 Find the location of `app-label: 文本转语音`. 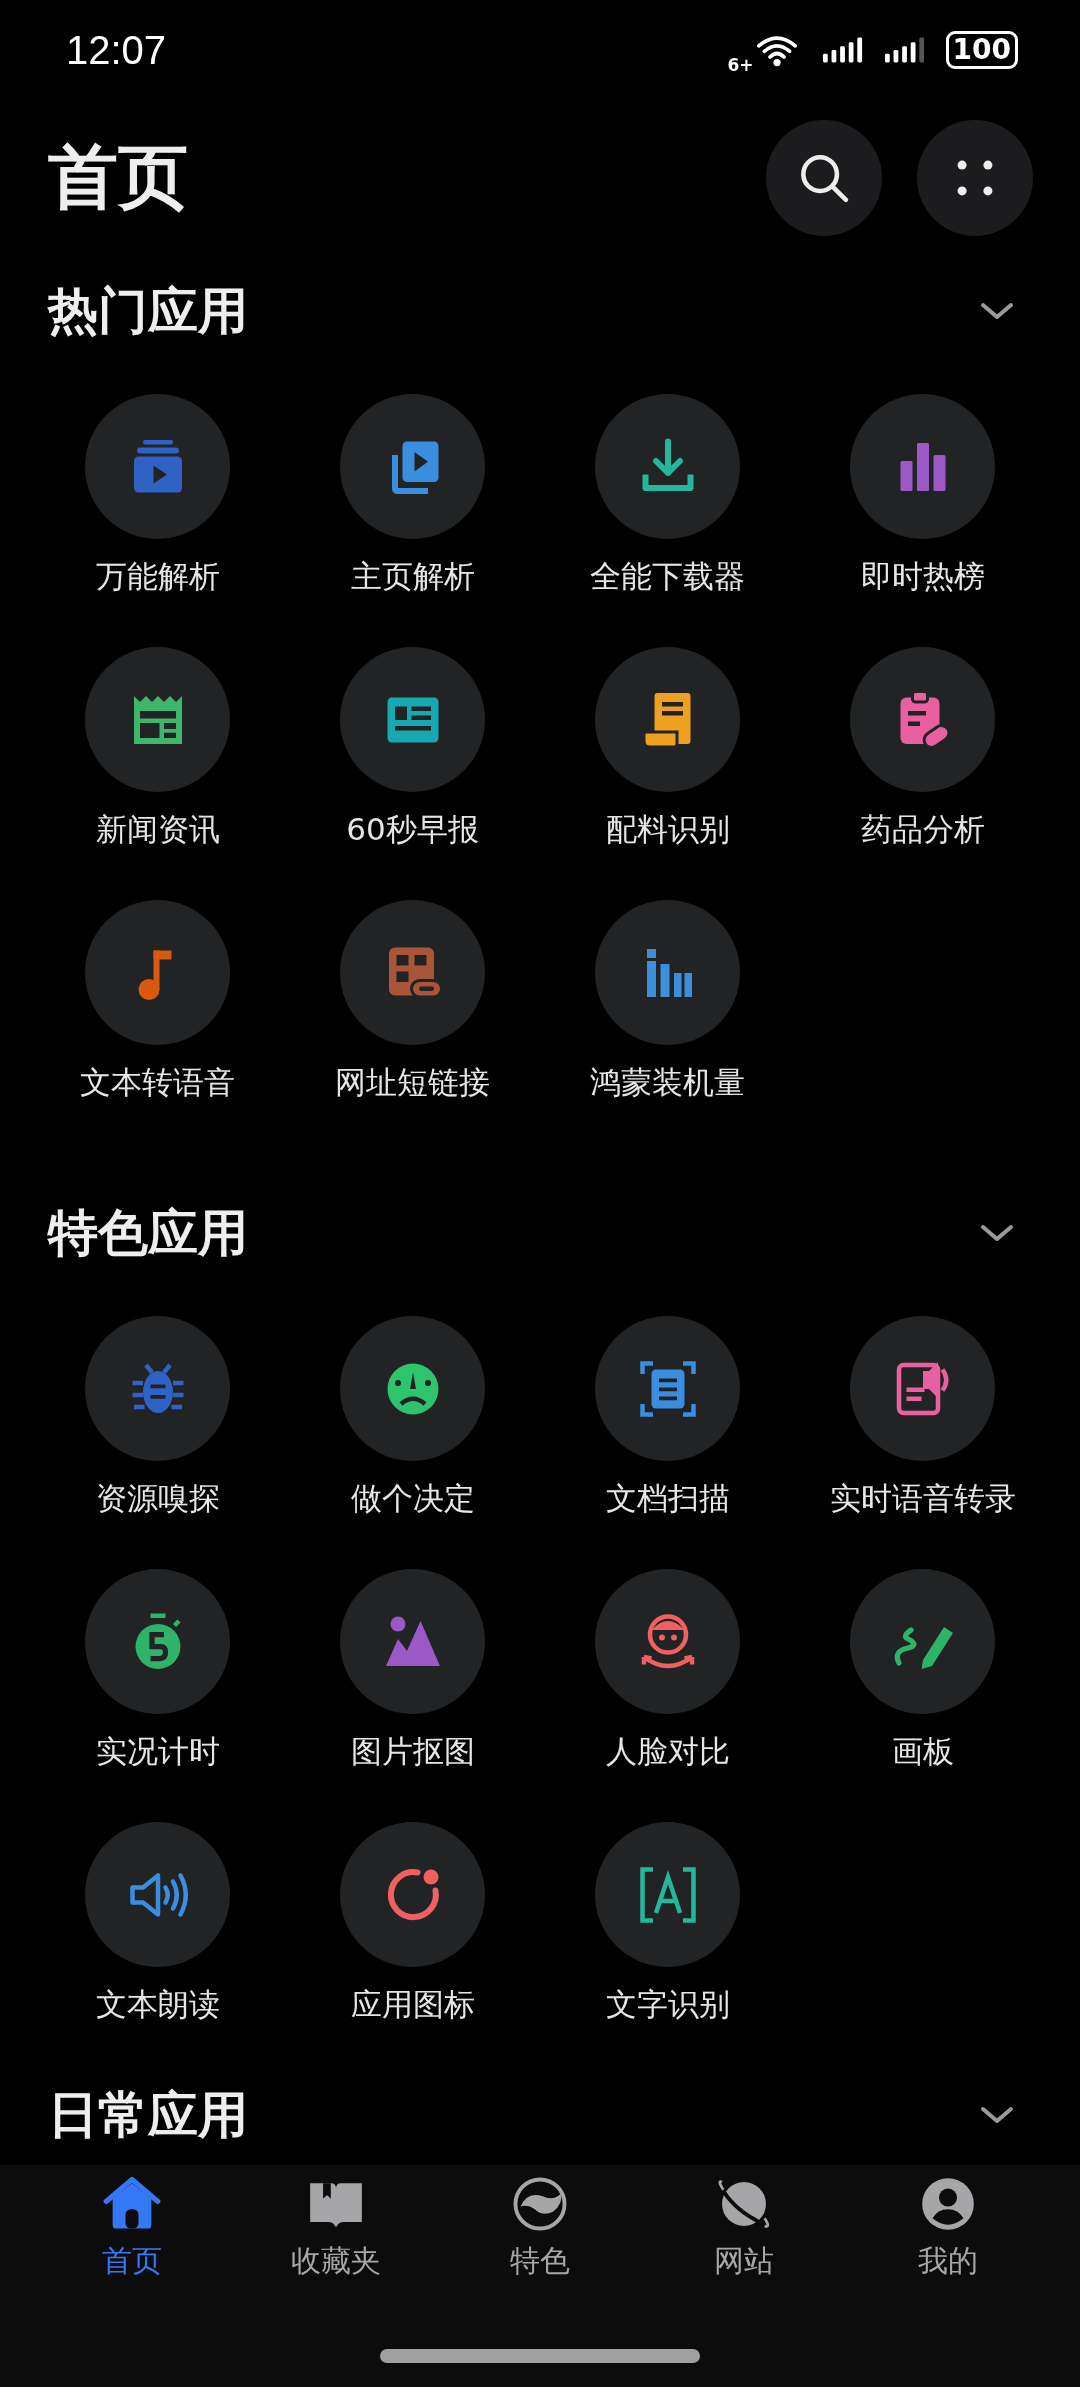

app-label: 文本转语音 is located at coordinates (157, 1082).